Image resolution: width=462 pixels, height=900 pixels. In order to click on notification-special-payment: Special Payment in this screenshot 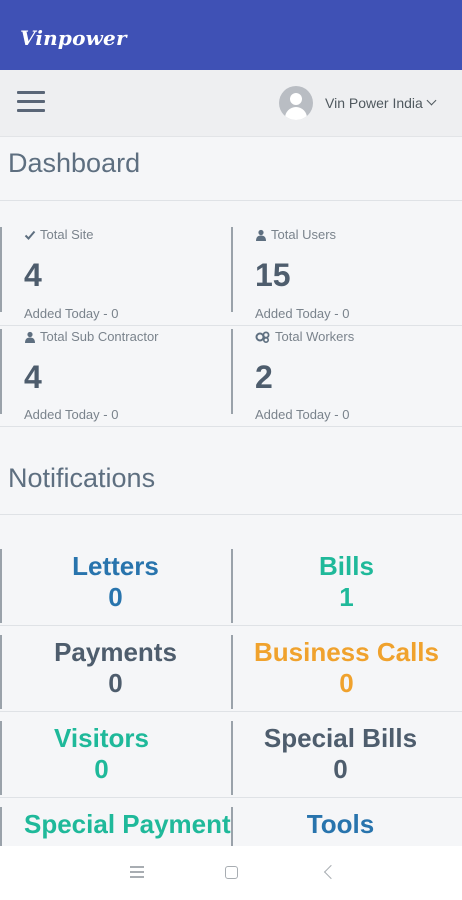, I will do `click(115, 826)`.